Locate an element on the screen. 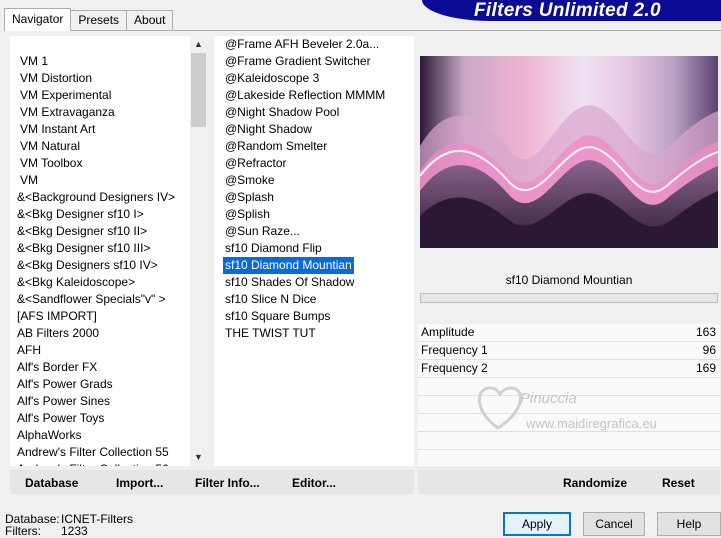 Image resolution: width=721 pixels, height=538 pixels. filter-item: @Frame Gradient Switcher is located at coordinates (298, 61).